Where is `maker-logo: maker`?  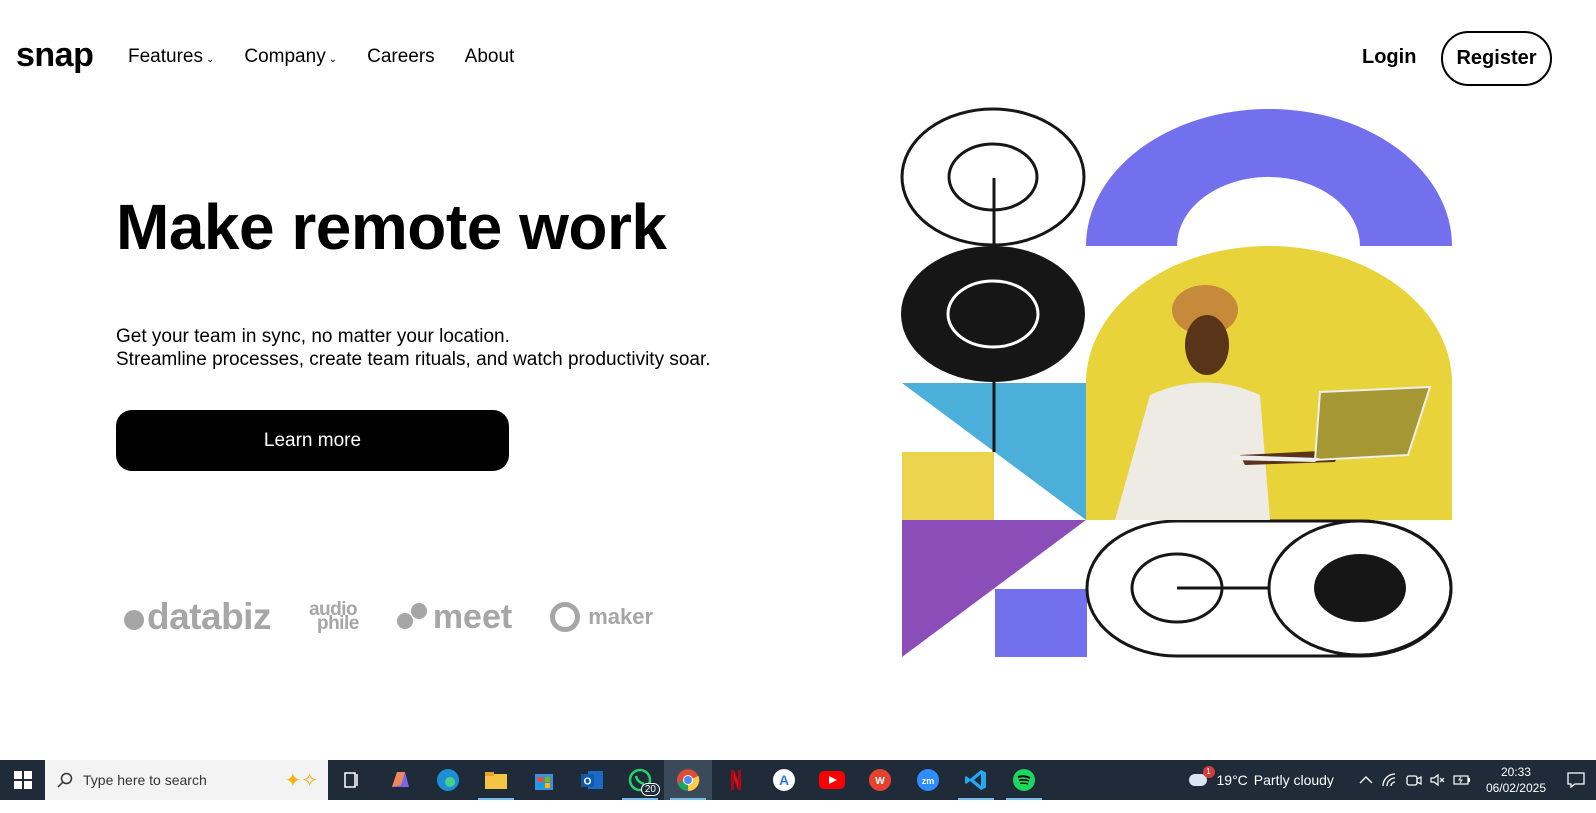
maker-logo: maker is located at coordinates (601, 617).